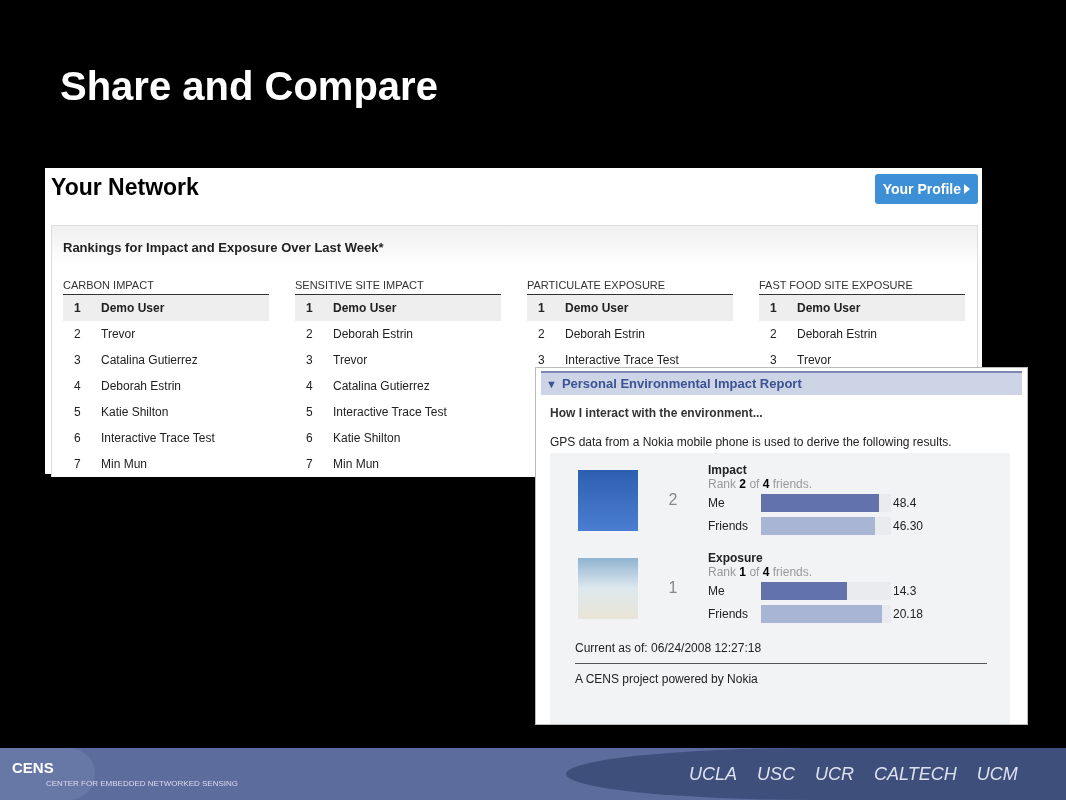  Describe the element at coordinates (398, 286) in the screenshot. I see `column-heading: SENSITIVE SITE IMPACT` at that location.